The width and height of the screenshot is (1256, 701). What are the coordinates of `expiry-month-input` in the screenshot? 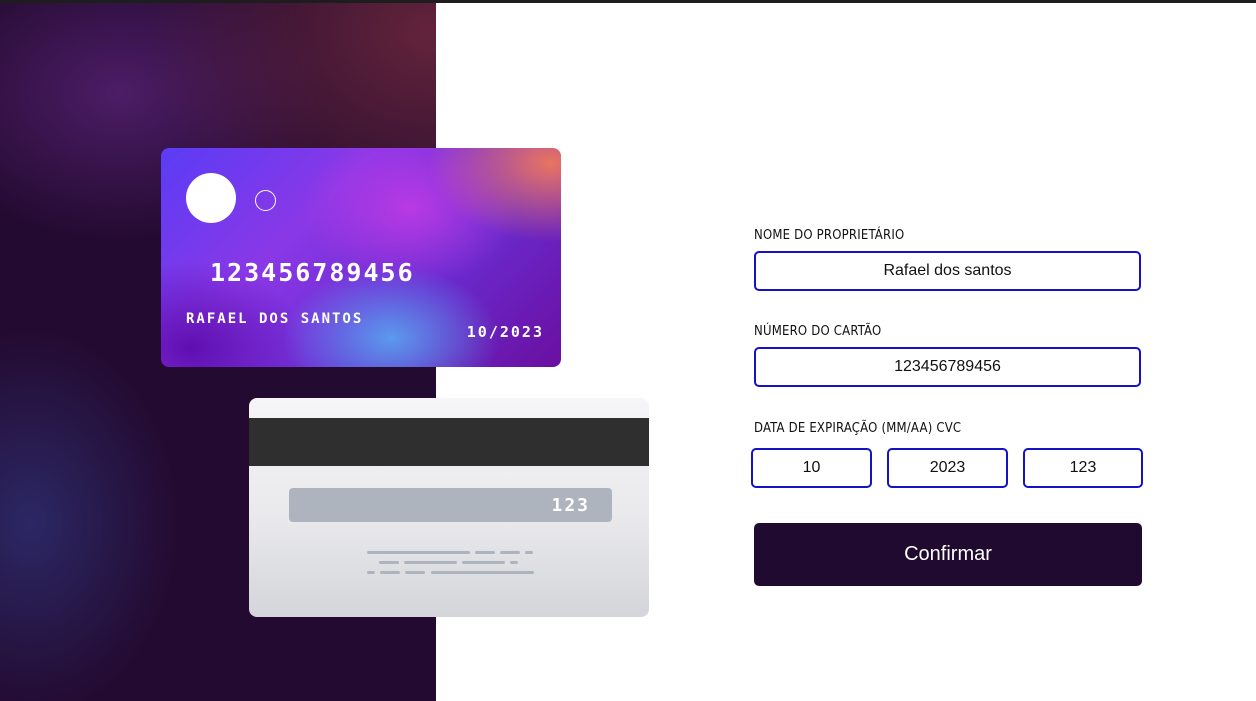 It's located at (811, 468).